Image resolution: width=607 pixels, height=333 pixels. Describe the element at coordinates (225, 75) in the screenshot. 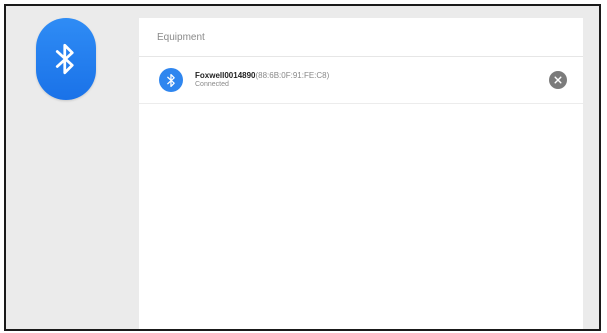

I see `device-name: Foxwell0014890` at that location.